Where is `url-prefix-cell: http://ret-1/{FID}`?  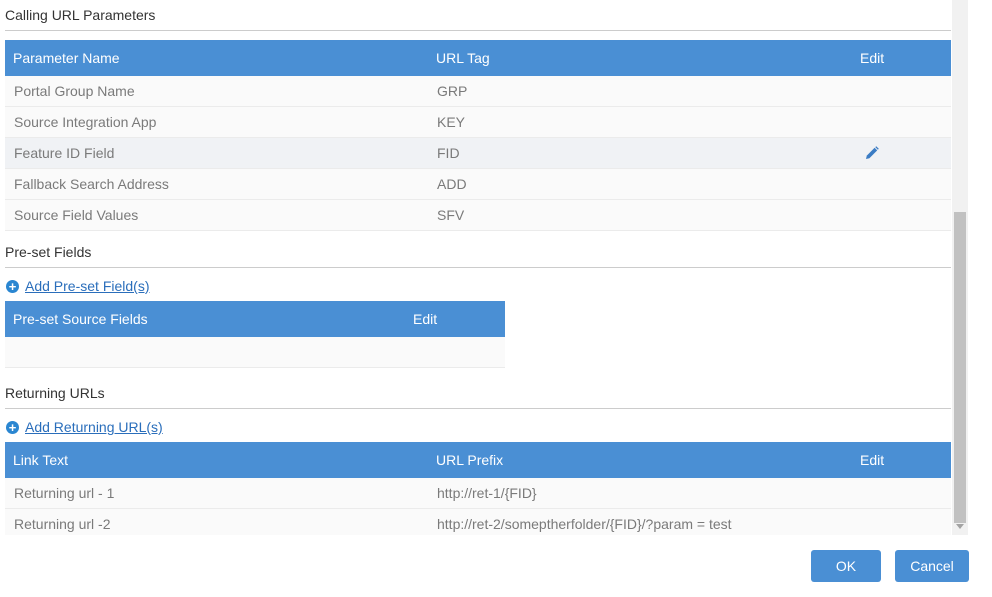 url-prefix-cell: http://ret-1/{FID} is located at coordinates (640, 493).